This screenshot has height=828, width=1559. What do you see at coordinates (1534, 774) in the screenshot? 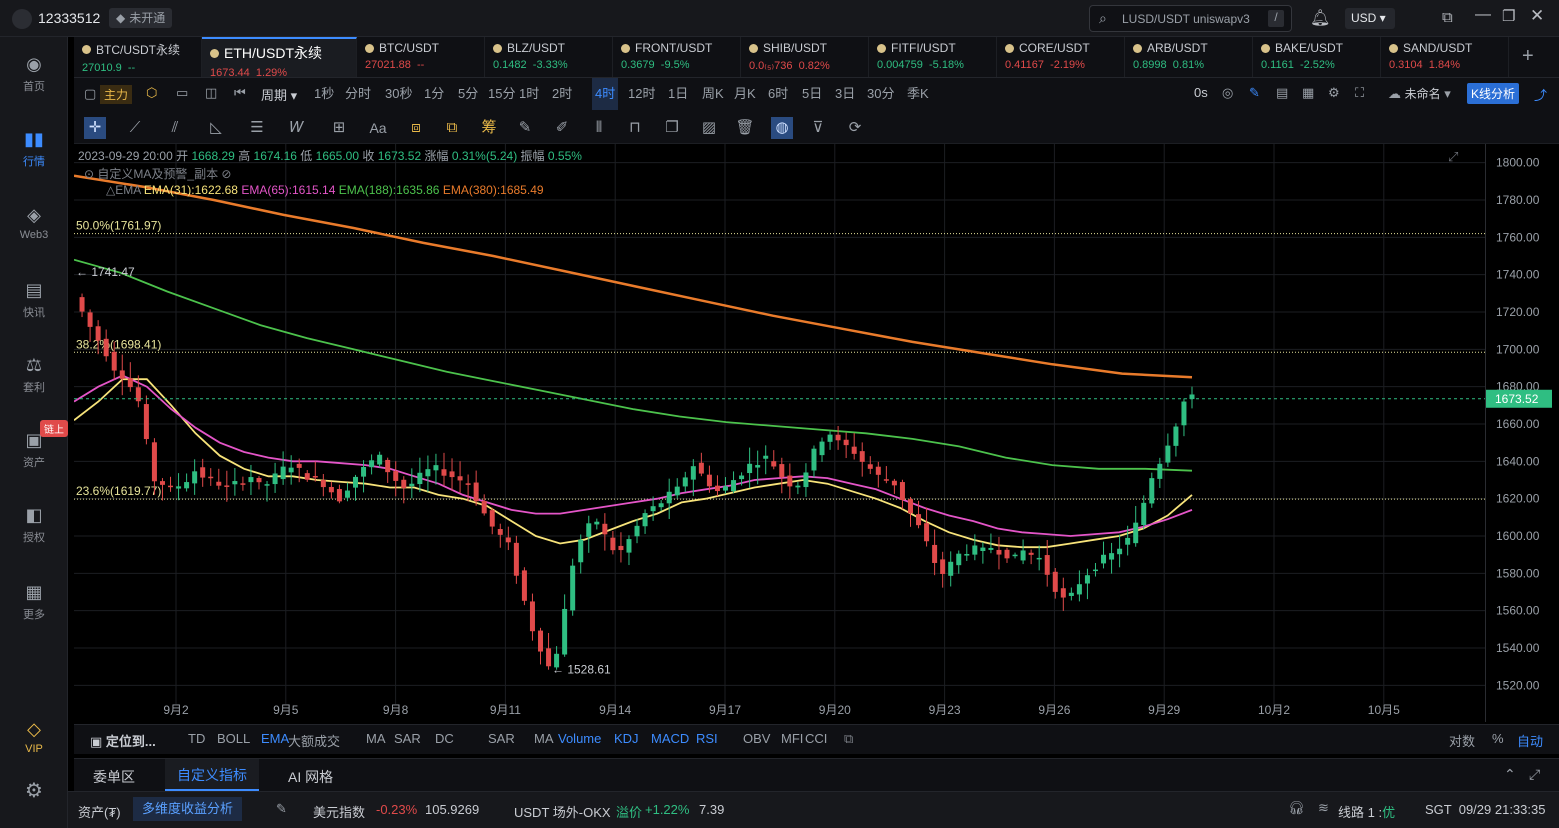
I see `expand-panel-icon: ⤢` at bounding box center [1534, 774].